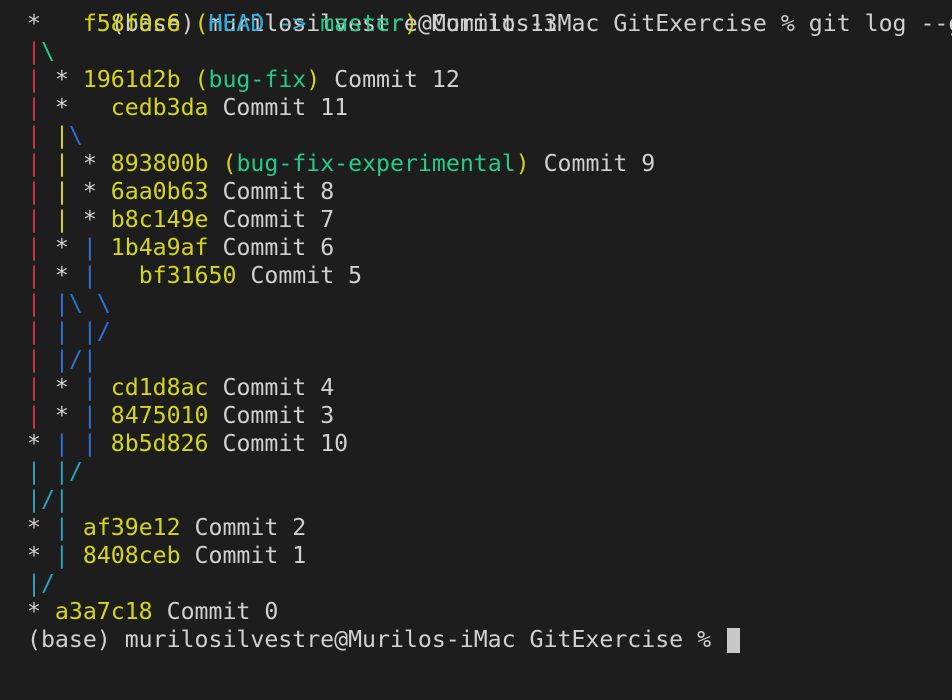  What do you see at coordinates (489, 584) in the screenshot?
I see `git-log-line: |/` at bounding box center [489, 584].